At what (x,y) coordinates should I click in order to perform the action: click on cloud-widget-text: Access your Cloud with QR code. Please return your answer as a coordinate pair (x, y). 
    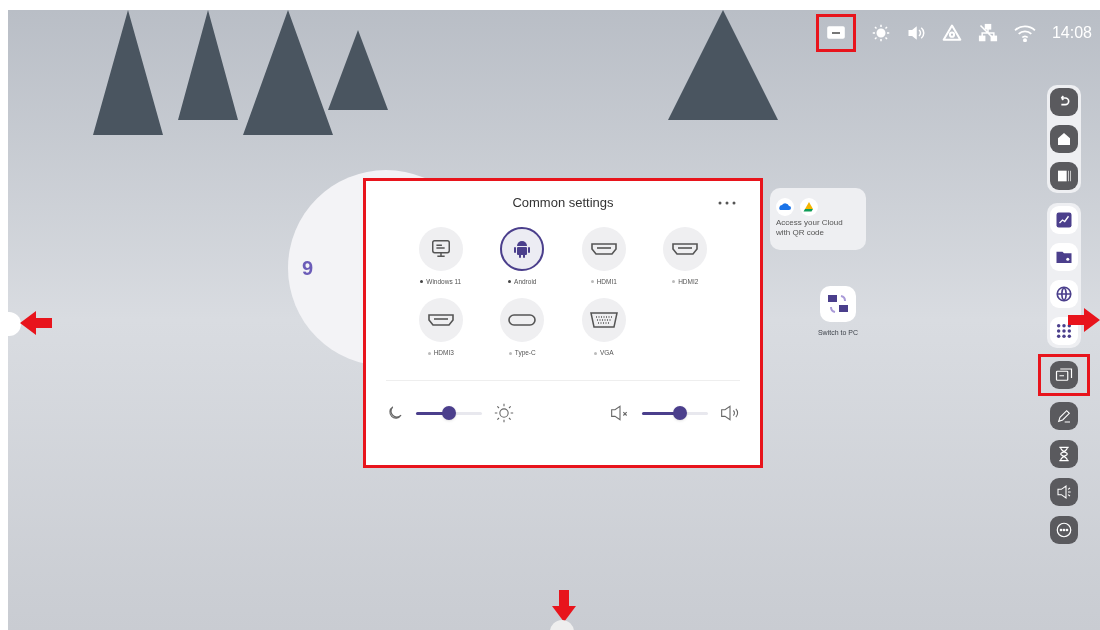
    Looking at the image, I should click on (810, 228).